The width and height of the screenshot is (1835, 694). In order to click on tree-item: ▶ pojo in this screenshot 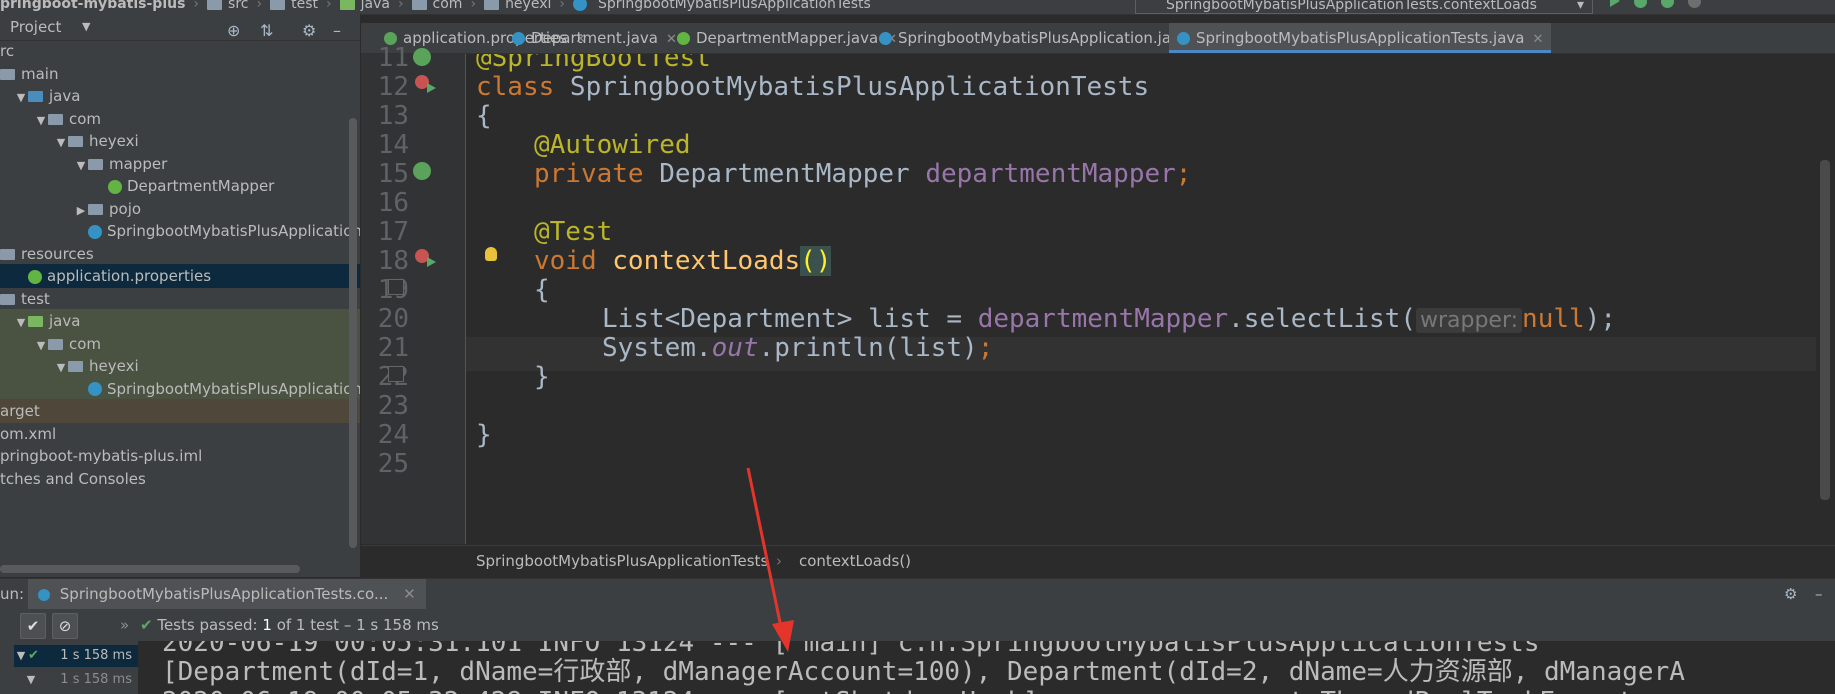, I will do `click(180, 209)`.